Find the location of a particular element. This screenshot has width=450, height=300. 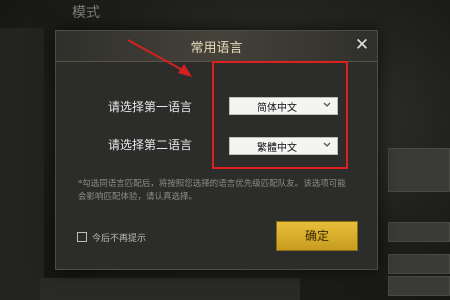

first-language-label: 请选择第一语言 is located at coordinates (150, 107).